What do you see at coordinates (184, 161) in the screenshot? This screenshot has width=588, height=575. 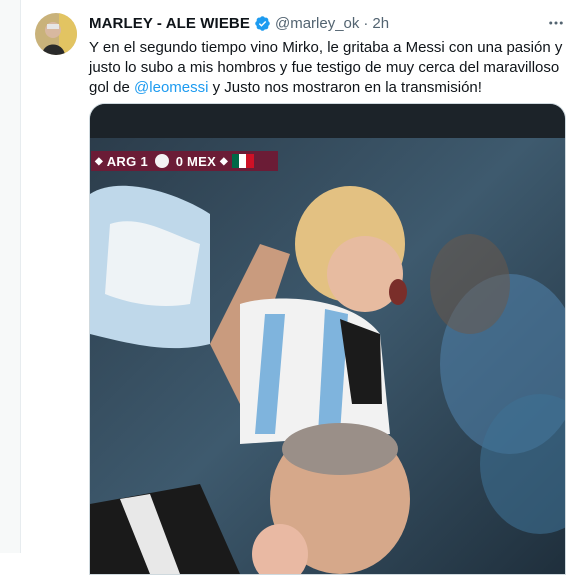 I see `scoreboard-overlay: ◆ ARG 1 0 MEX ◆` at bounding box center [184, 161].